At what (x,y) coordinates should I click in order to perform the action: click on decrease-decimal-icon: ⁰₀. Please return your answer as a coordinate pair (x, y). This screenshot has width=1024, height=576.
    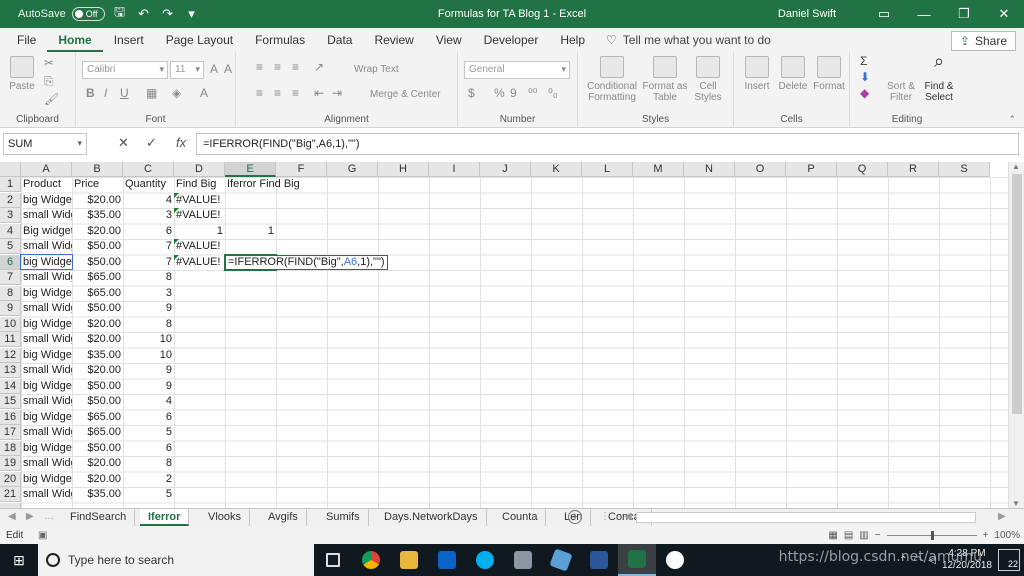
    Looking at the image, I should click on (553, 93).